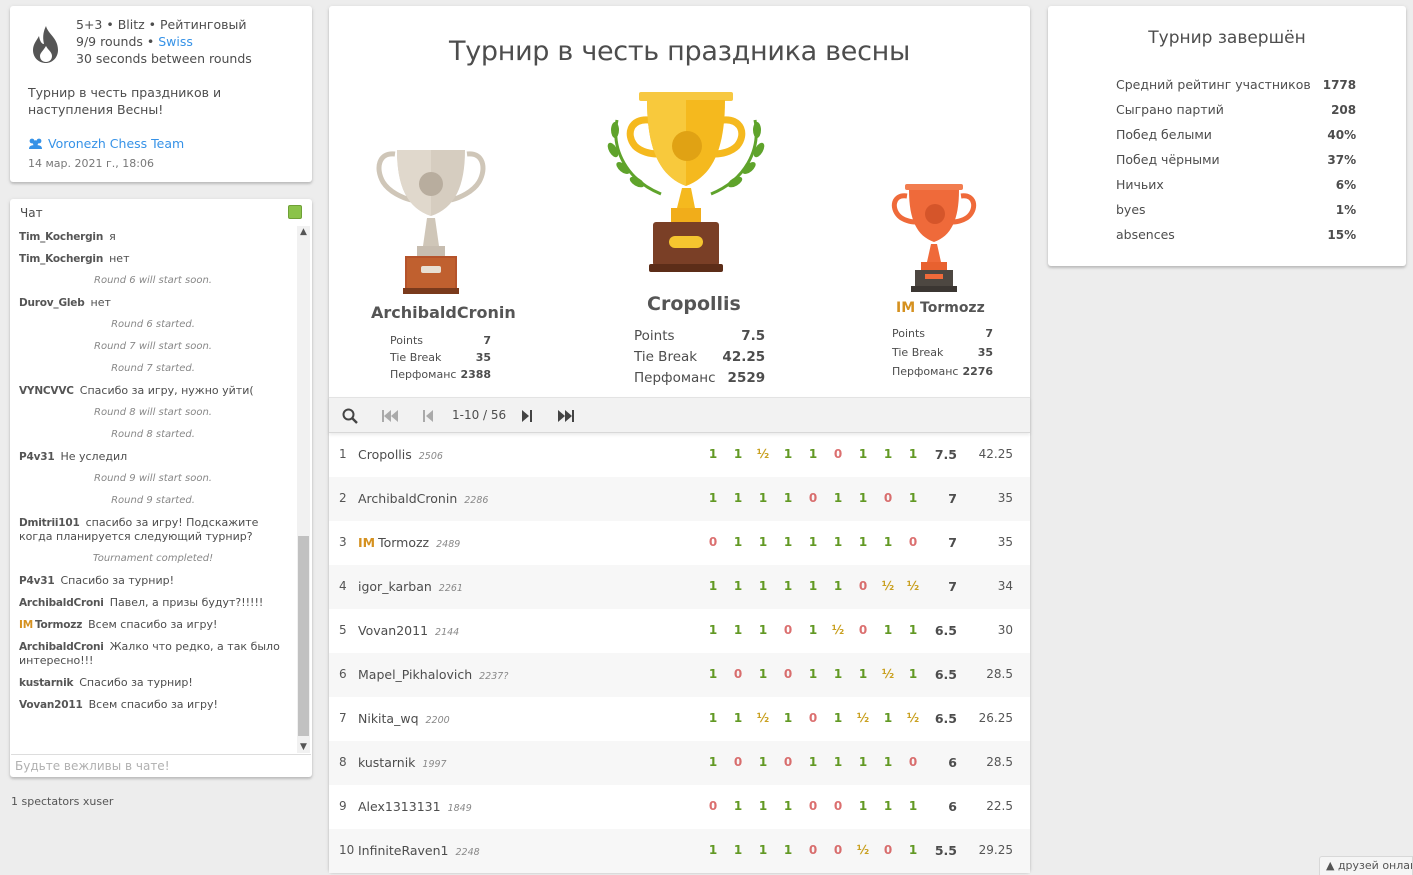 The height and width of the screenshot is (875, 1413). I want to click on scroll-down-icon: ▼, so click(303, 747).